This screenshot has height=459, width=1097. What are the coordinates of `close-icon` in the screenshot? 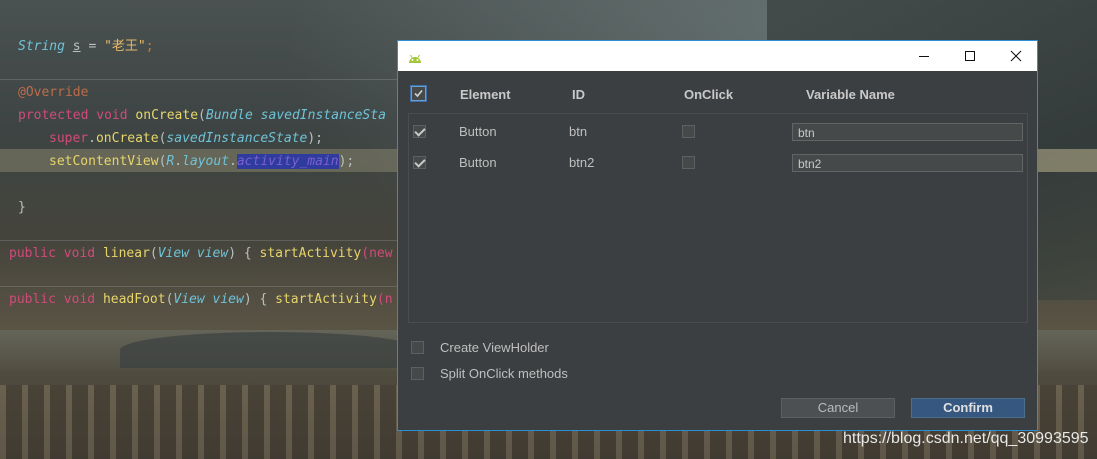 It's located at (1016, 56).